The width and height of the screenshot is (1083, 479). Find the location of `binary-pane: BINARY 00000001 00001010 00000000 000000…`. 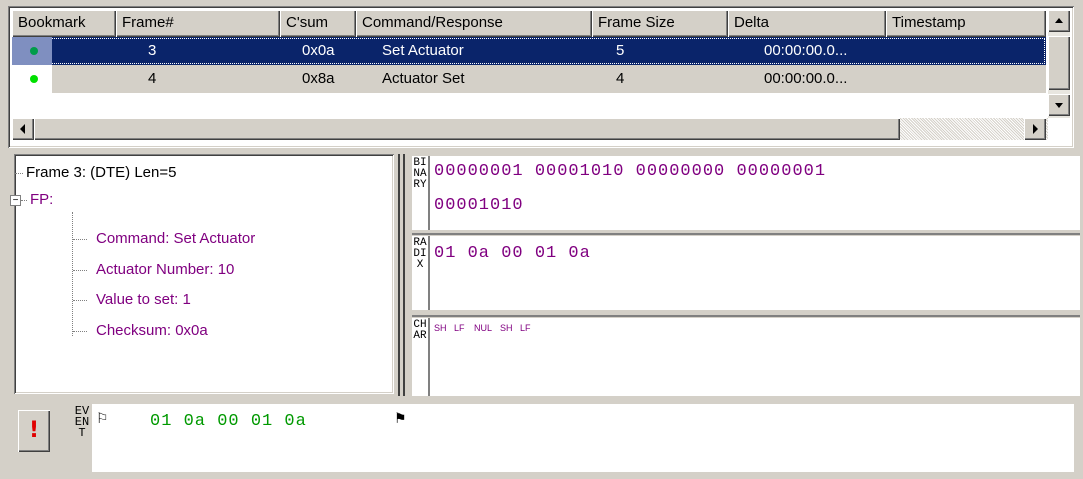

binary-pane: BINARY 00000001 00001010 00000000 000000… is located at coordinates (746, 193).